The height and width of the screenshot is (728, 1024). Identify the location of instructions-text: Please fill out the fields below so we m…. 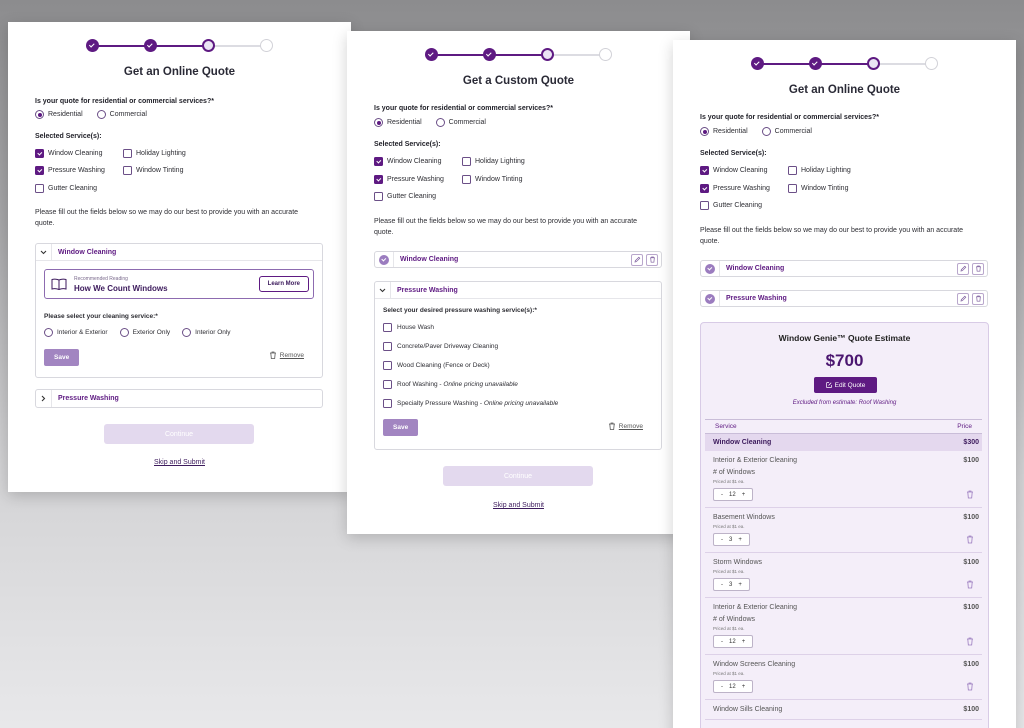
(506, 227).